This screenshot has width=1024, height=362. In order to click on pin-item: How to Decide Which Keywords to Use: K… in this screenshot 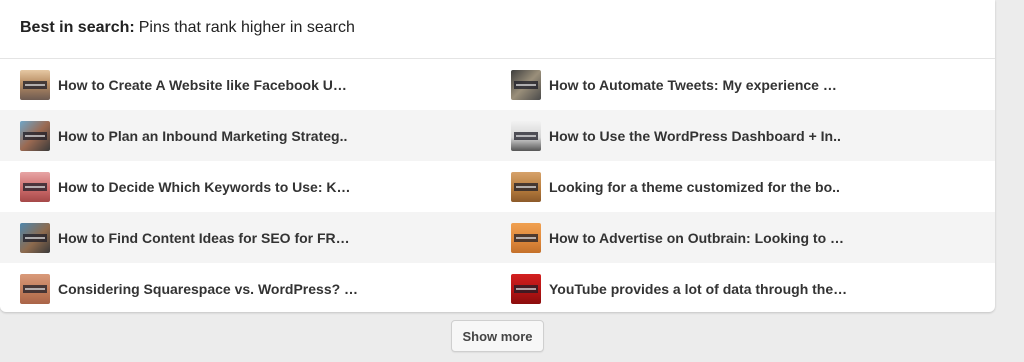, I will do `click(248, 186)`.